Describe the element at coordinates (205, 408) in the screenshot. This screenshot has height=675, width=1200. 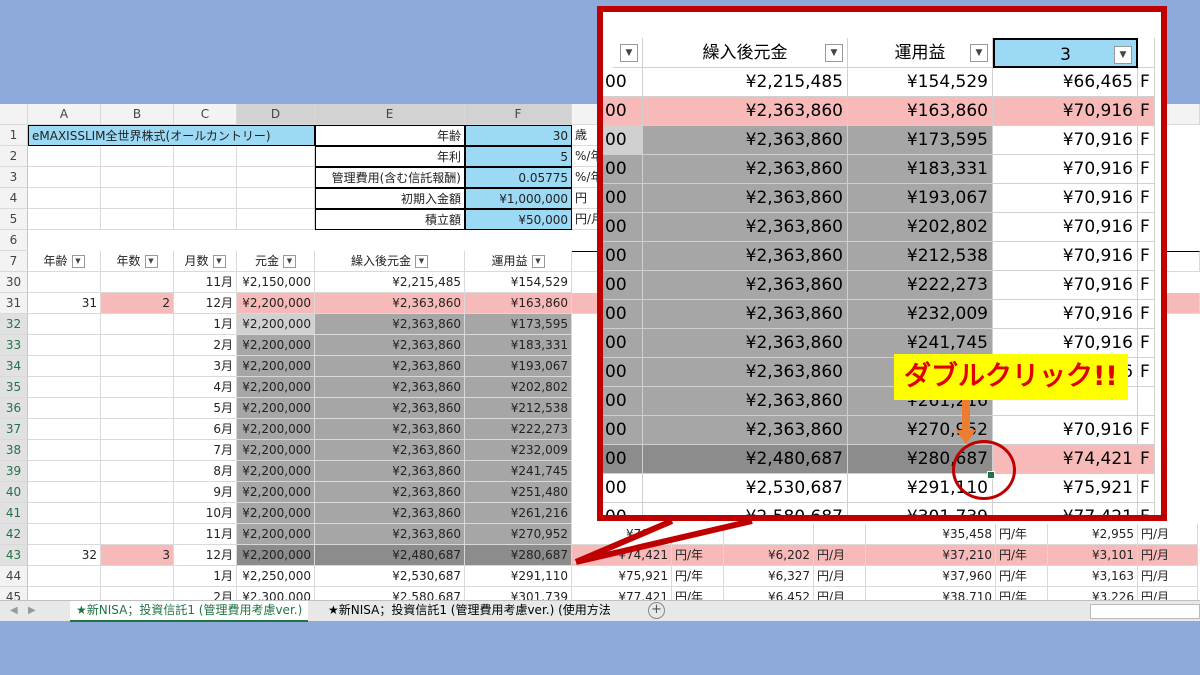
I see `month-cell: 5月` at that location.